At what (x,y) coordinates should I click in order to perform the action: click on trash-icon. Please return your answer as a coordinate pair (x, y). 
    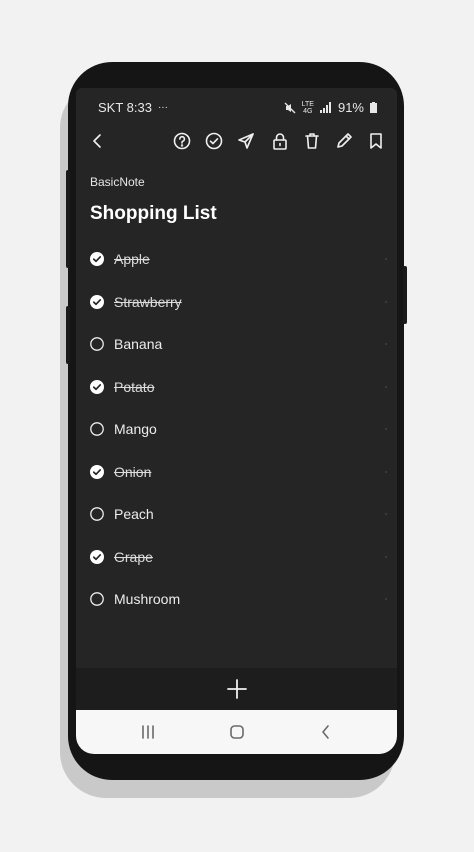
    Looking at the image, I should click on (312, 141).